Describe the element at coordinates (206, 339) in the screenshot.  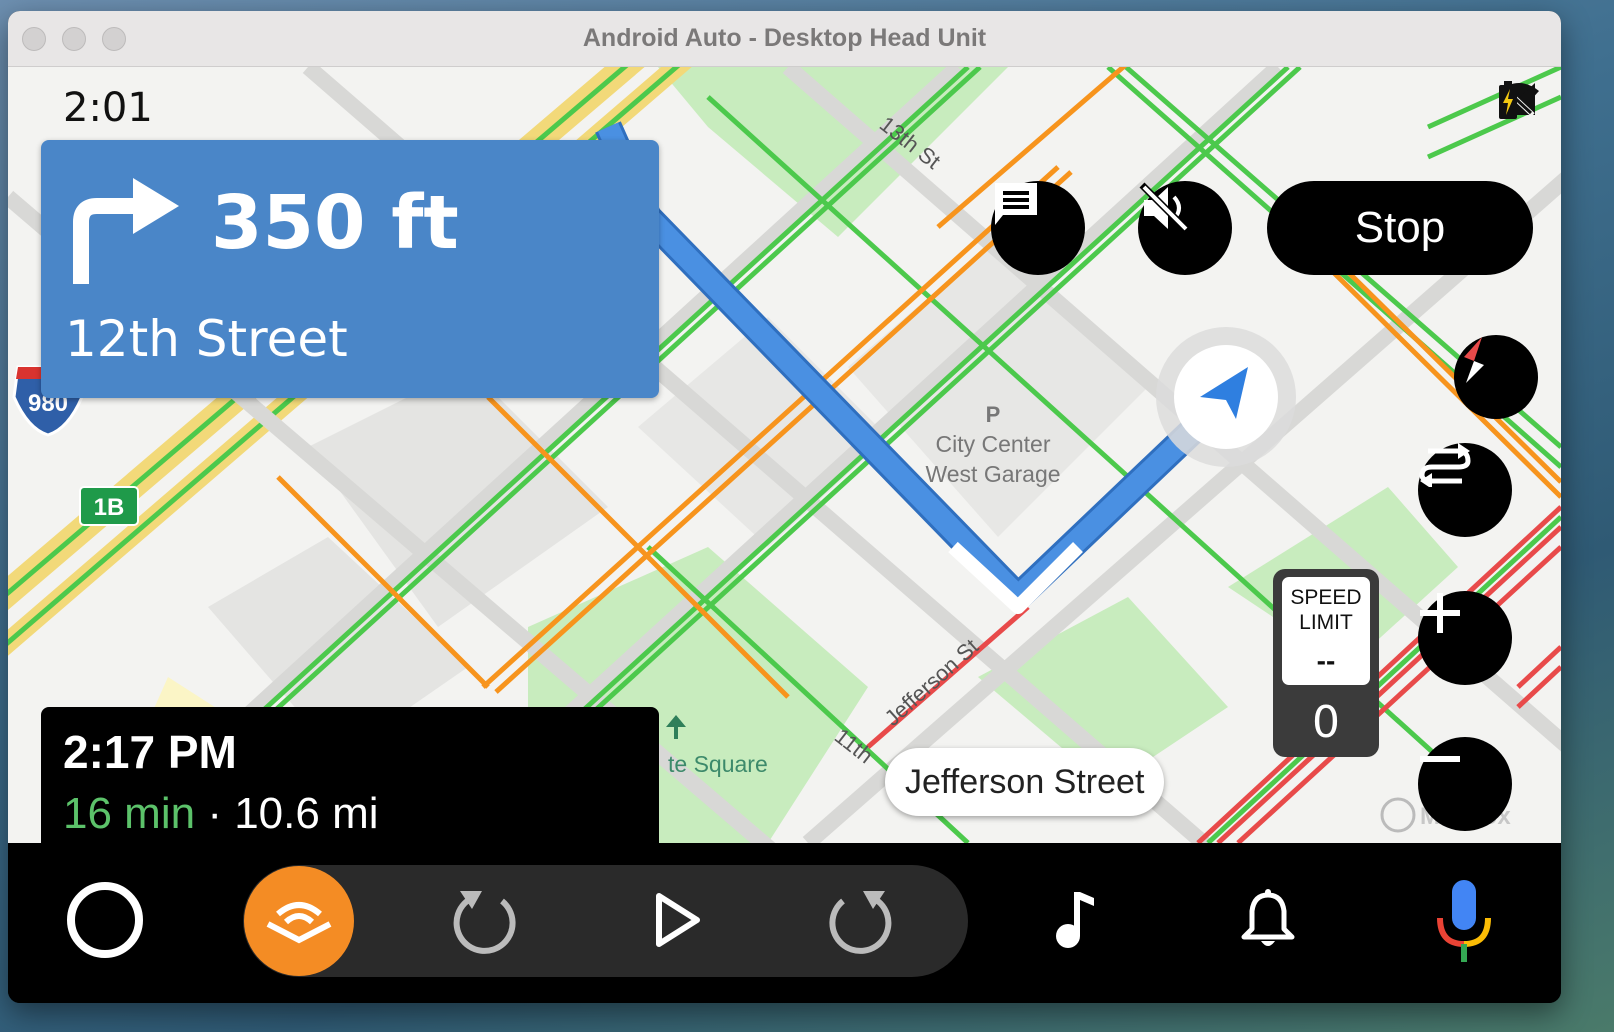
I see `turn-street-name: 12th Street` at that location.